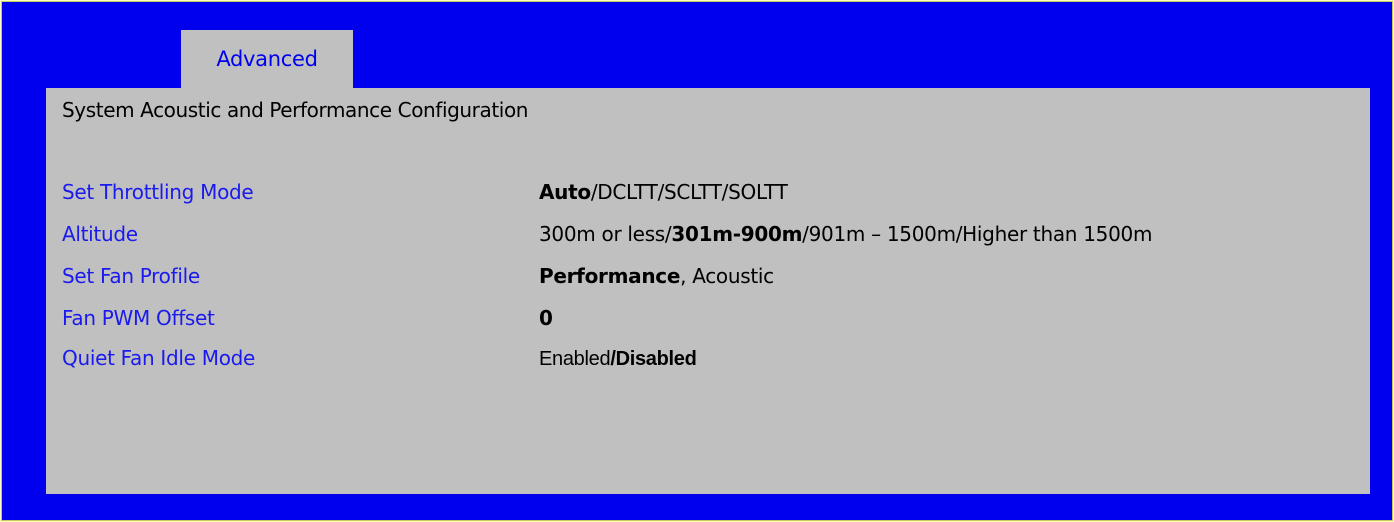 The width and height of the screenshot is (1394, 522). What do you see at coordinates (100, 234) in the screenshot?
I see `setting-label-altitude: Altitude` at bounding box center [100, 234].